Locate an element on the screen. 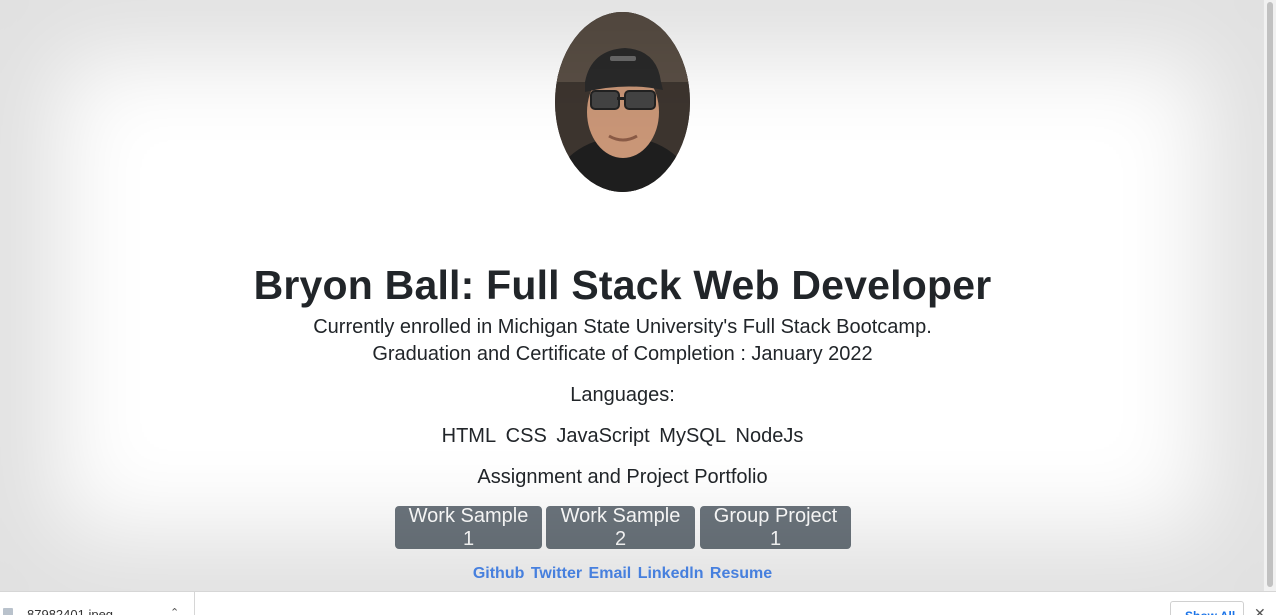 This screenshot has width=1276, height=615. download-bar: 87982401.jpeg ⌃ Show All ✕ is located at coordinates (638, 603).